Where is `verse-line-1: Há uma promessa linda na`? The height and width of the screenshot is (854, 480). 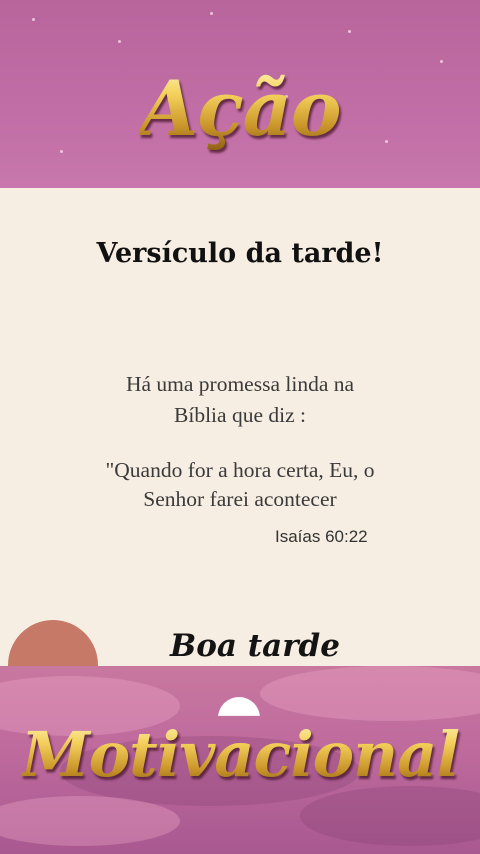
verse-line-1: Há uma promessa linda na is located at coordinates (240, 384).